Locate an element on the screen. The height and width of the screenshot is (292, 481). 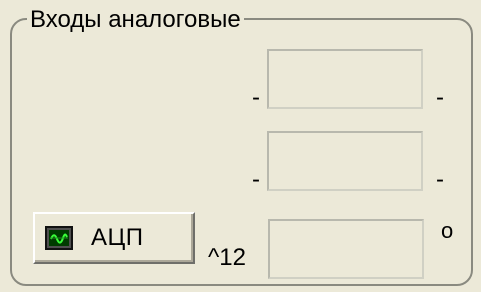
row-2-prefix: - is located at coordinates (256, 179).